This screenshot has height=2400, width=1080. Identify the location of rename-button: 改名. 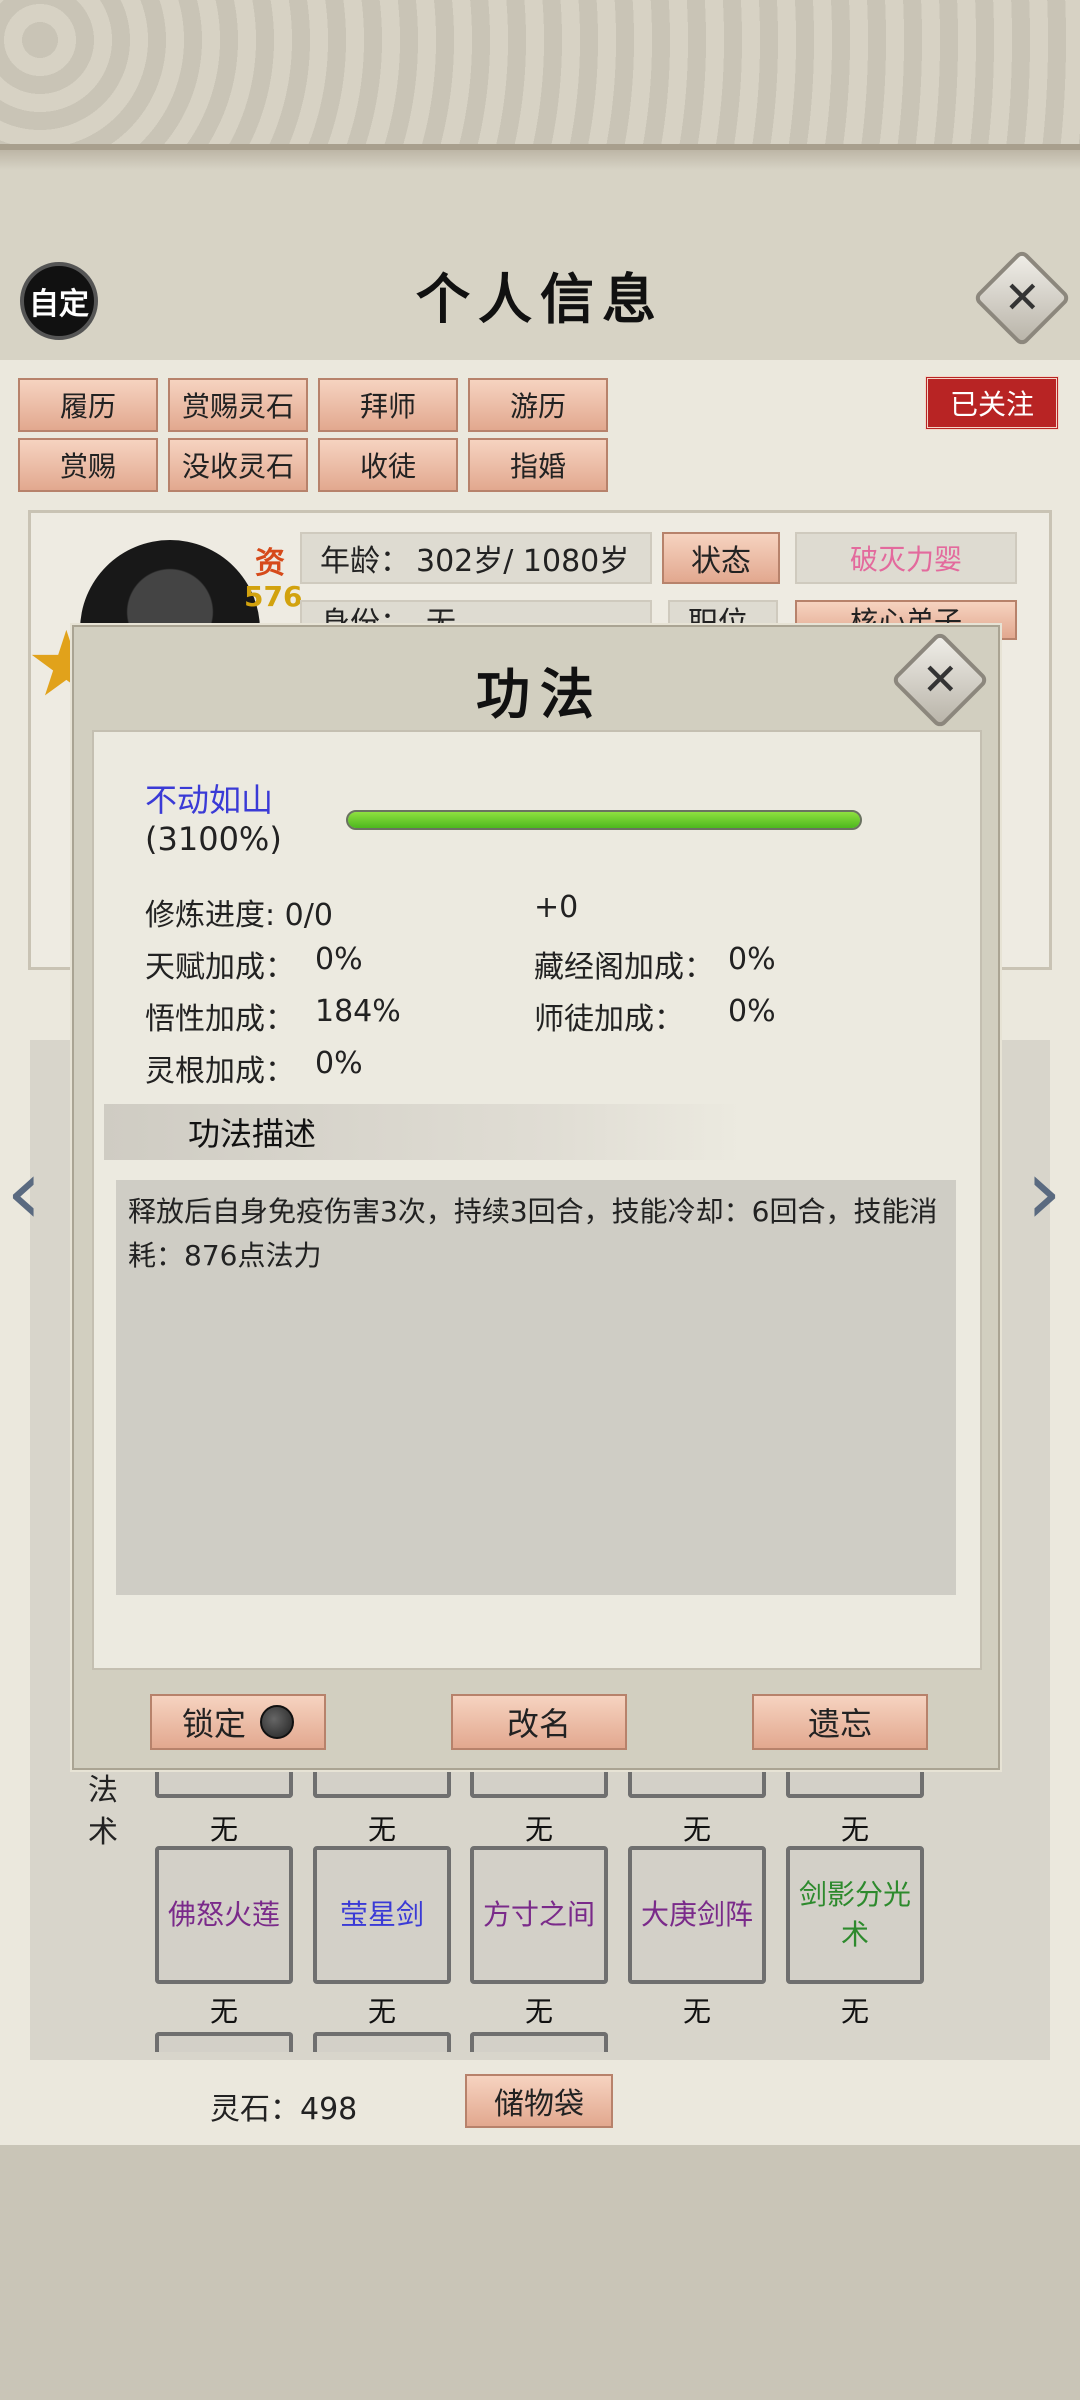
(539, 1722).